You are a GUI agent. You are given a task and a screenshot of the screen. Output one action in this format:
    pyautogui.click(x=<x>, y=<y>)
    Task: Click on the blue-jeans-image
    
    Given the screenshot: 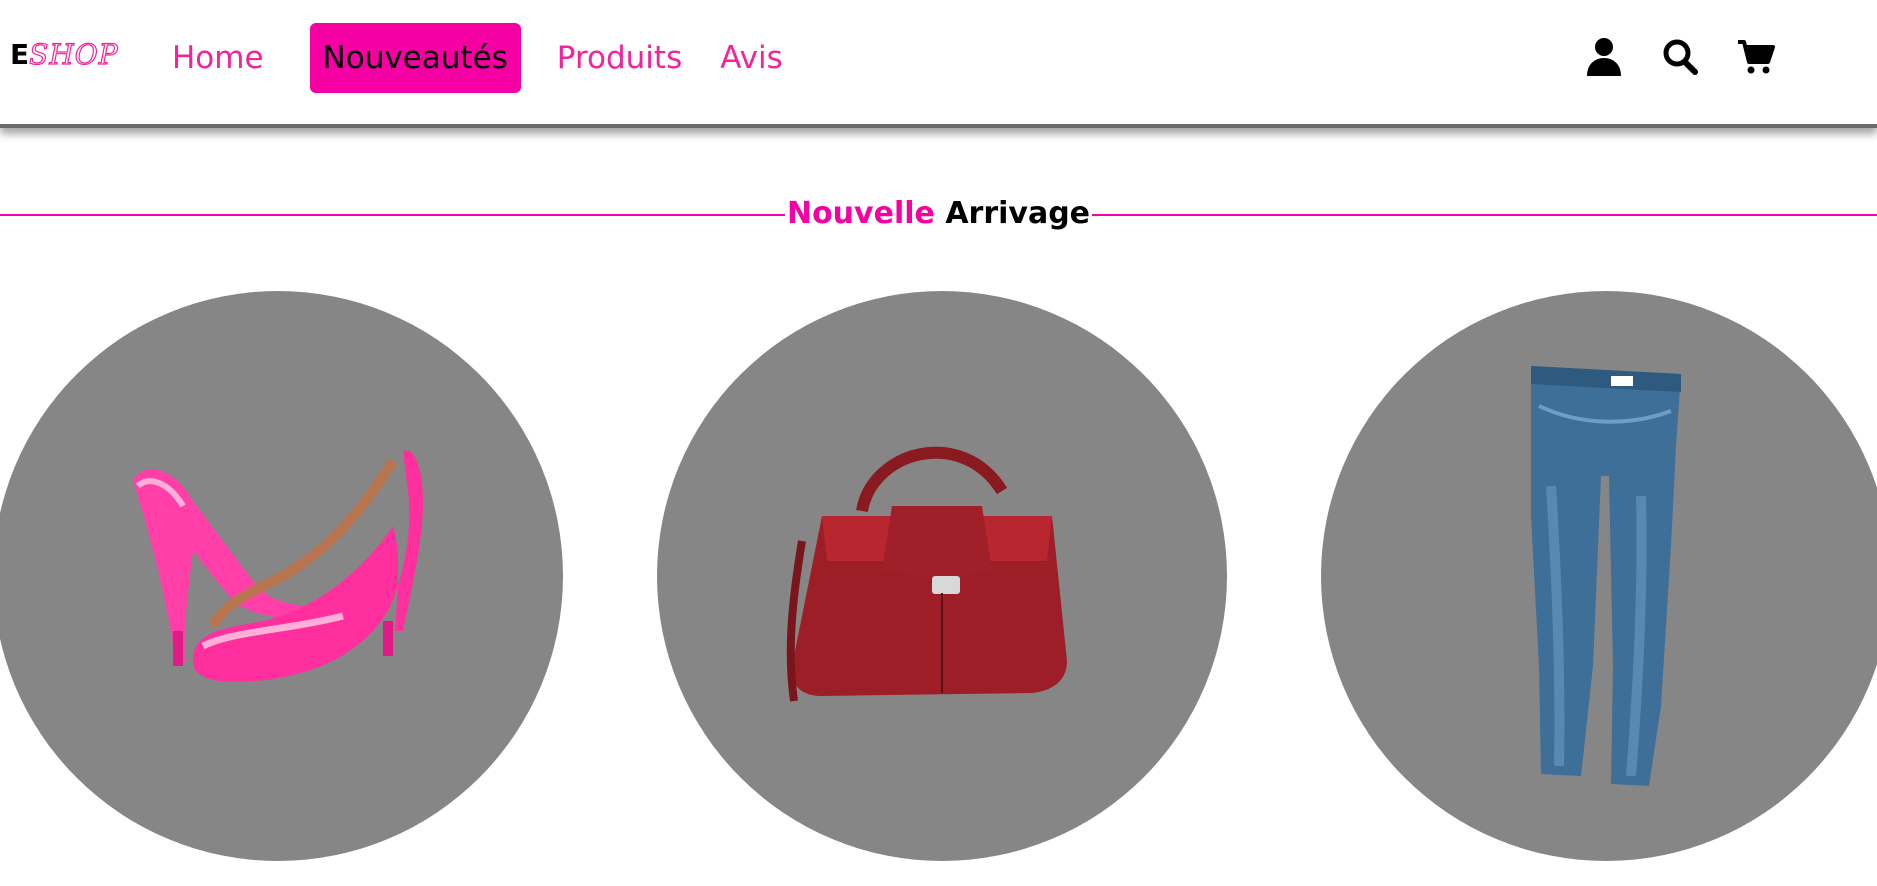 What is the action you would take?
    pyautogui.click(x=1606, y=576)
    